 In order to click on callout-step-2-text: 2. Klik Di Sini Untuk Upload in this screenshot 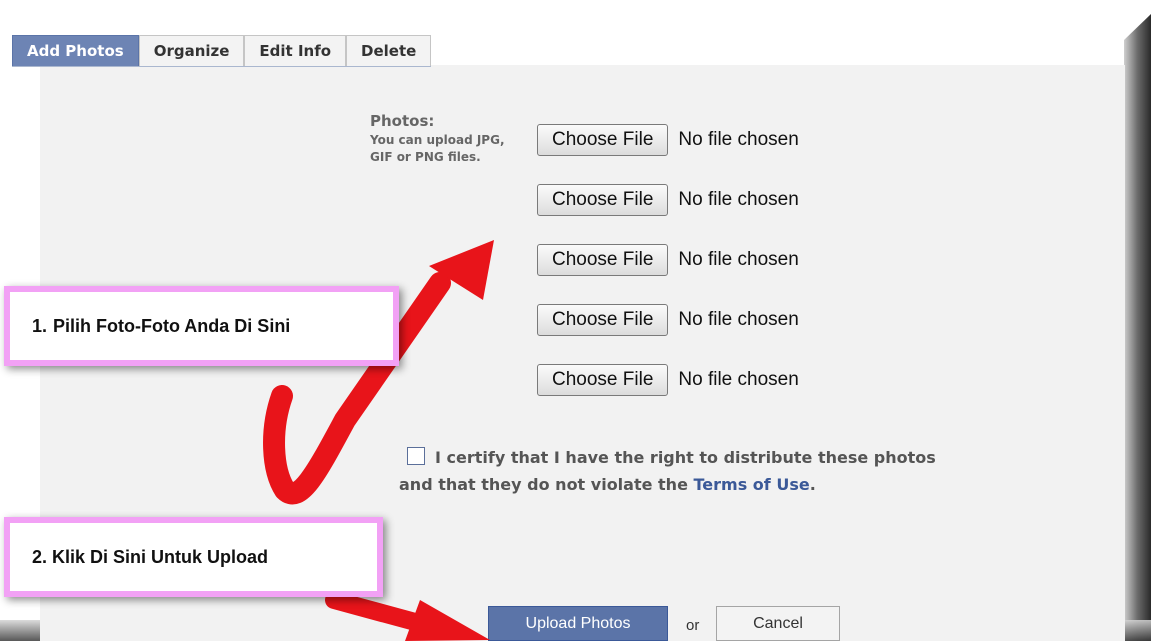, I will do `click(150, 556)`.